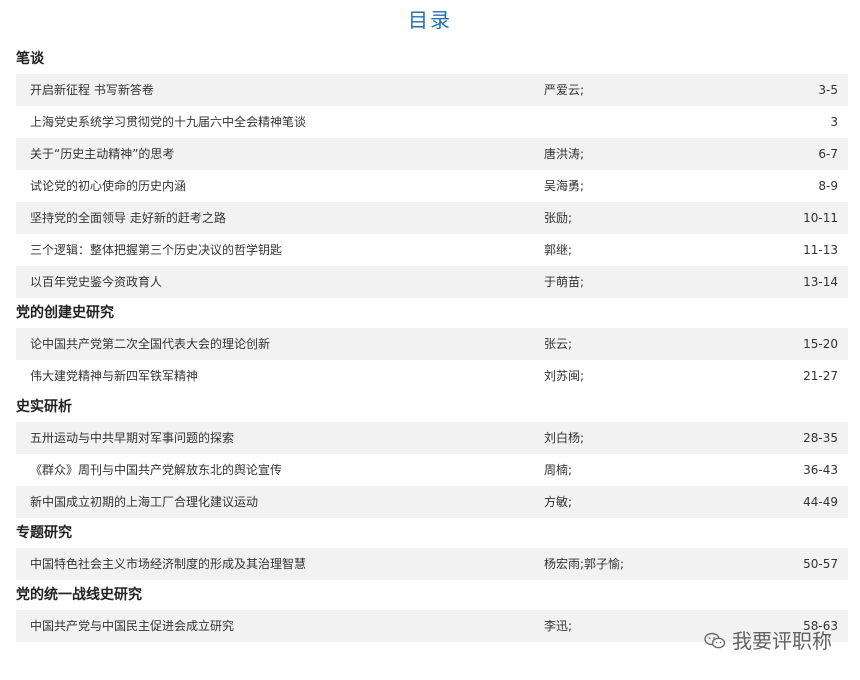 This screenshot has width=860, height=680. What do you see at coordinates (828, 154) in the screenshot?
I see `article-pages: 6-7` at bounding box center [828, 154].